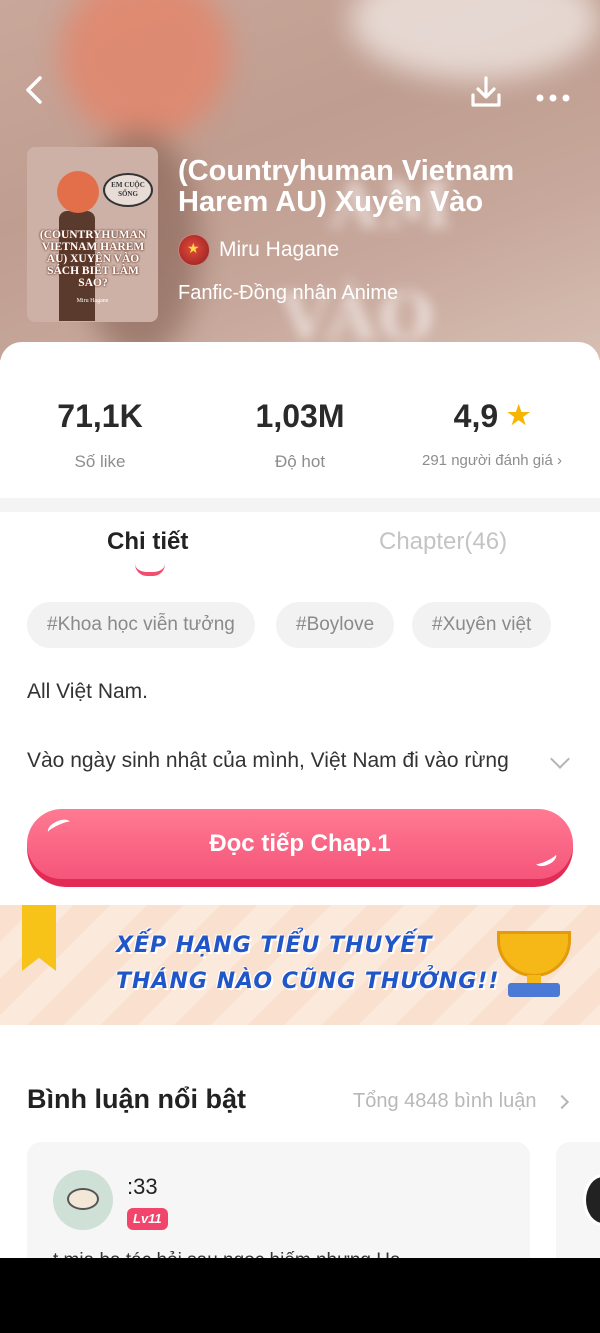 The height and width of the screenshot is (1333, 600). I want to click on continue-reading-label: Đọc tiếp Chap.1, so click(300, 843).